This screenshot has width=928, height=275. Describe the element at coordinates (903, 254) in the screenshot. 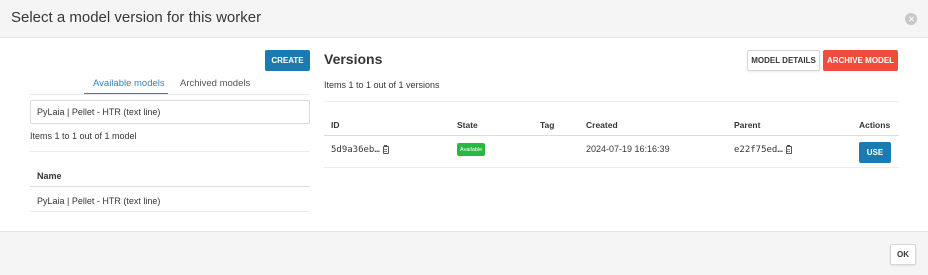

I see `ok-button: OK` at that location.